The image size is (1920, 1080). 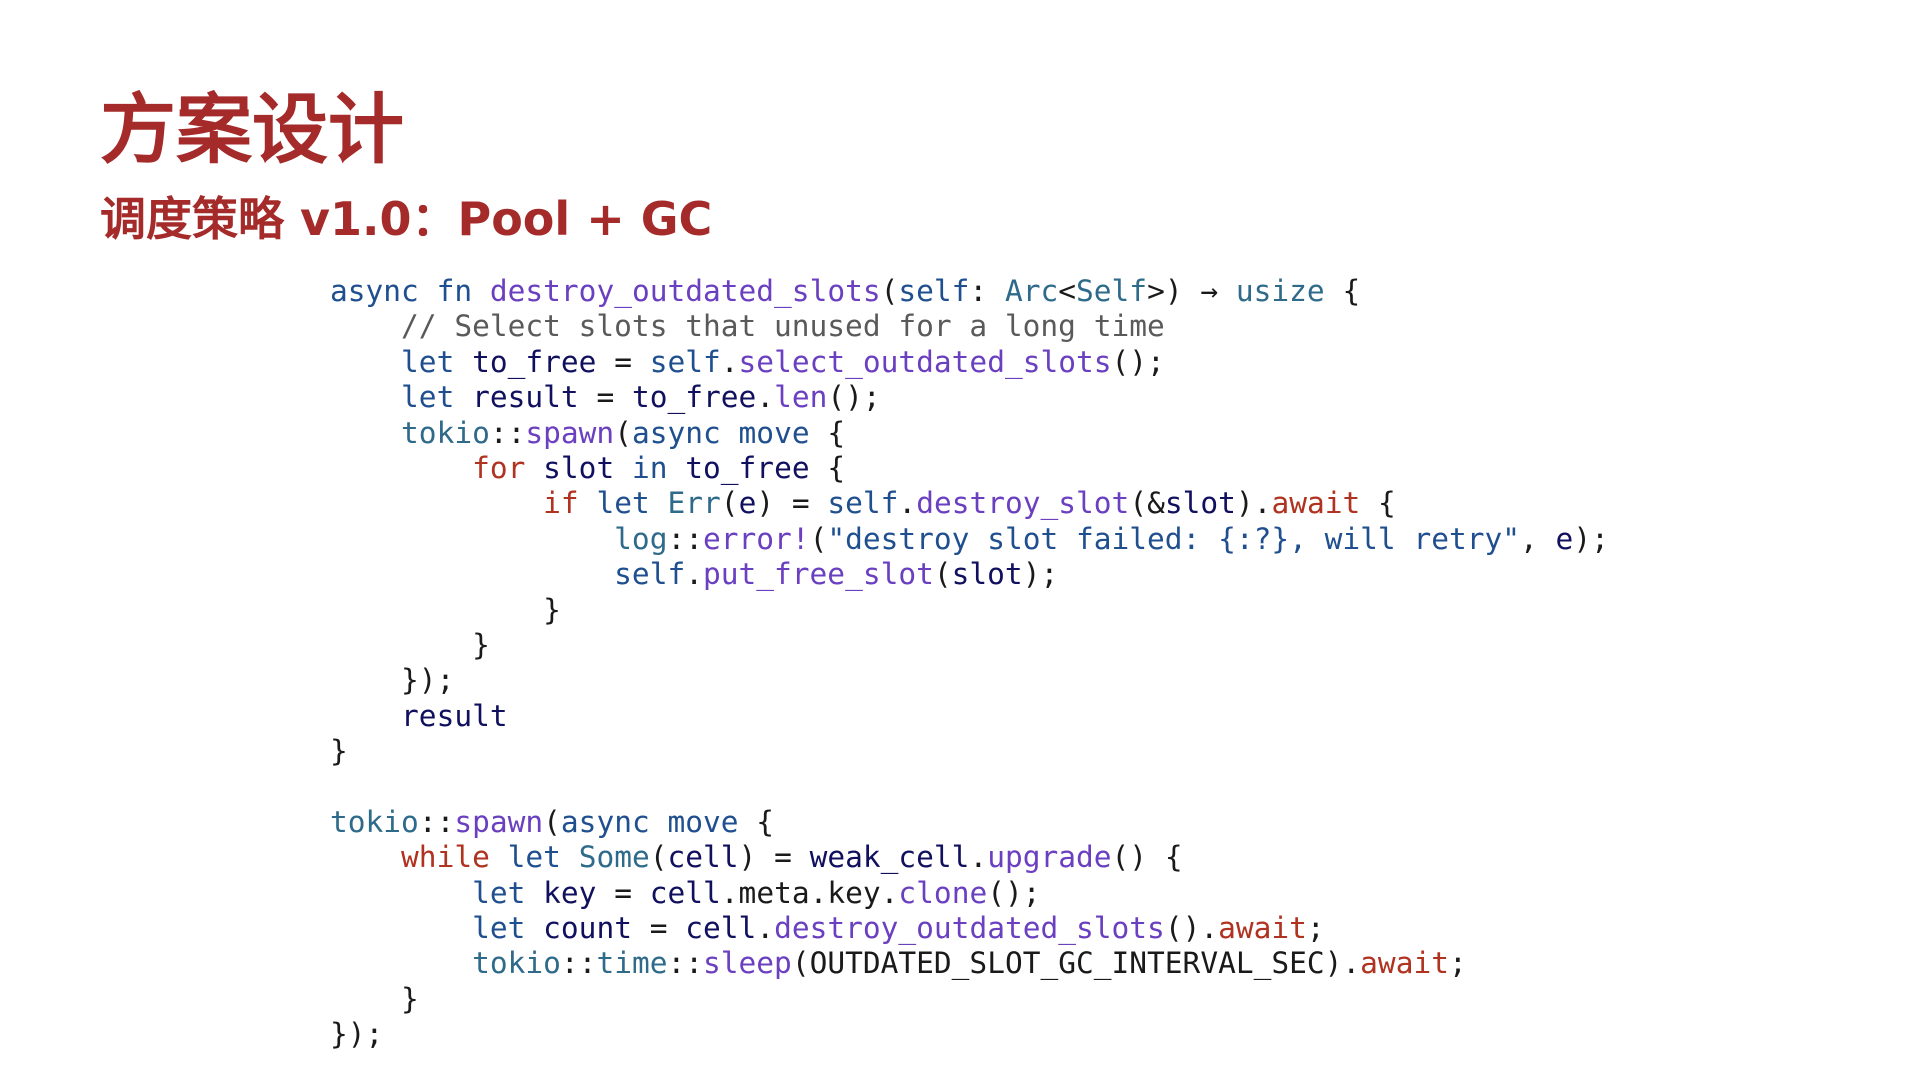 What do you see at coordinates (1031, 291) in the screenshot?
I see `code-token: Arc` at bounding box center [1031, 291].